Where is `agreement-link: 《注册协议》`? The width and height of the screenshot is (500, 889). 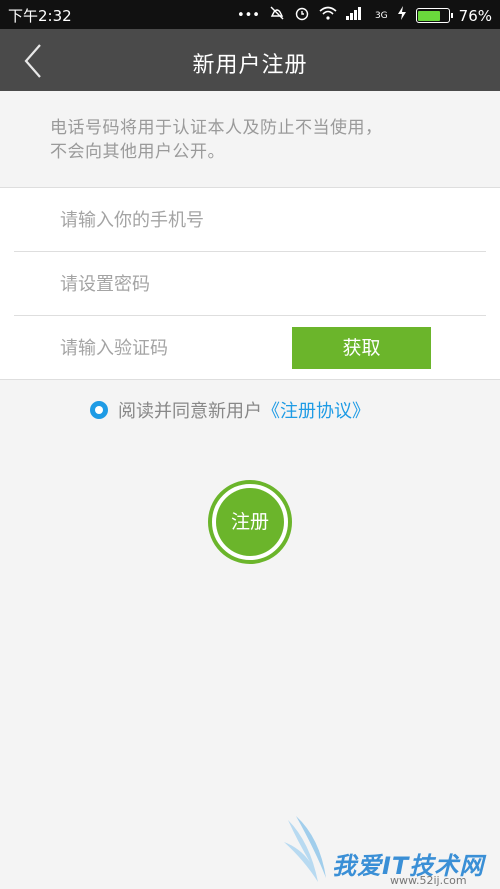
agreement-link: 《注册协议》 is located at coordinates (316, 410).